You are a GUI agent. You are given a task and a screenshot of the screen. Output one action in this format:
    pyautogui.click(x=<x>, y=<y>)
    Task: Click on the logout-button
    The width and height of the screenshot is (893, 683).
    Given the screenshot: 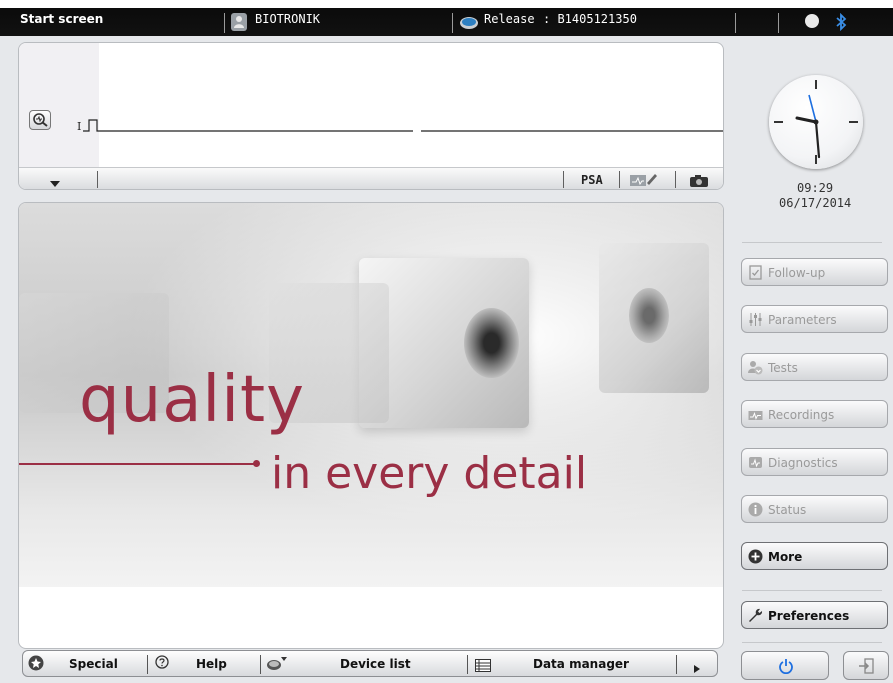 What is the action you would take?
    pyautogui.click(x=866, y=665)
    